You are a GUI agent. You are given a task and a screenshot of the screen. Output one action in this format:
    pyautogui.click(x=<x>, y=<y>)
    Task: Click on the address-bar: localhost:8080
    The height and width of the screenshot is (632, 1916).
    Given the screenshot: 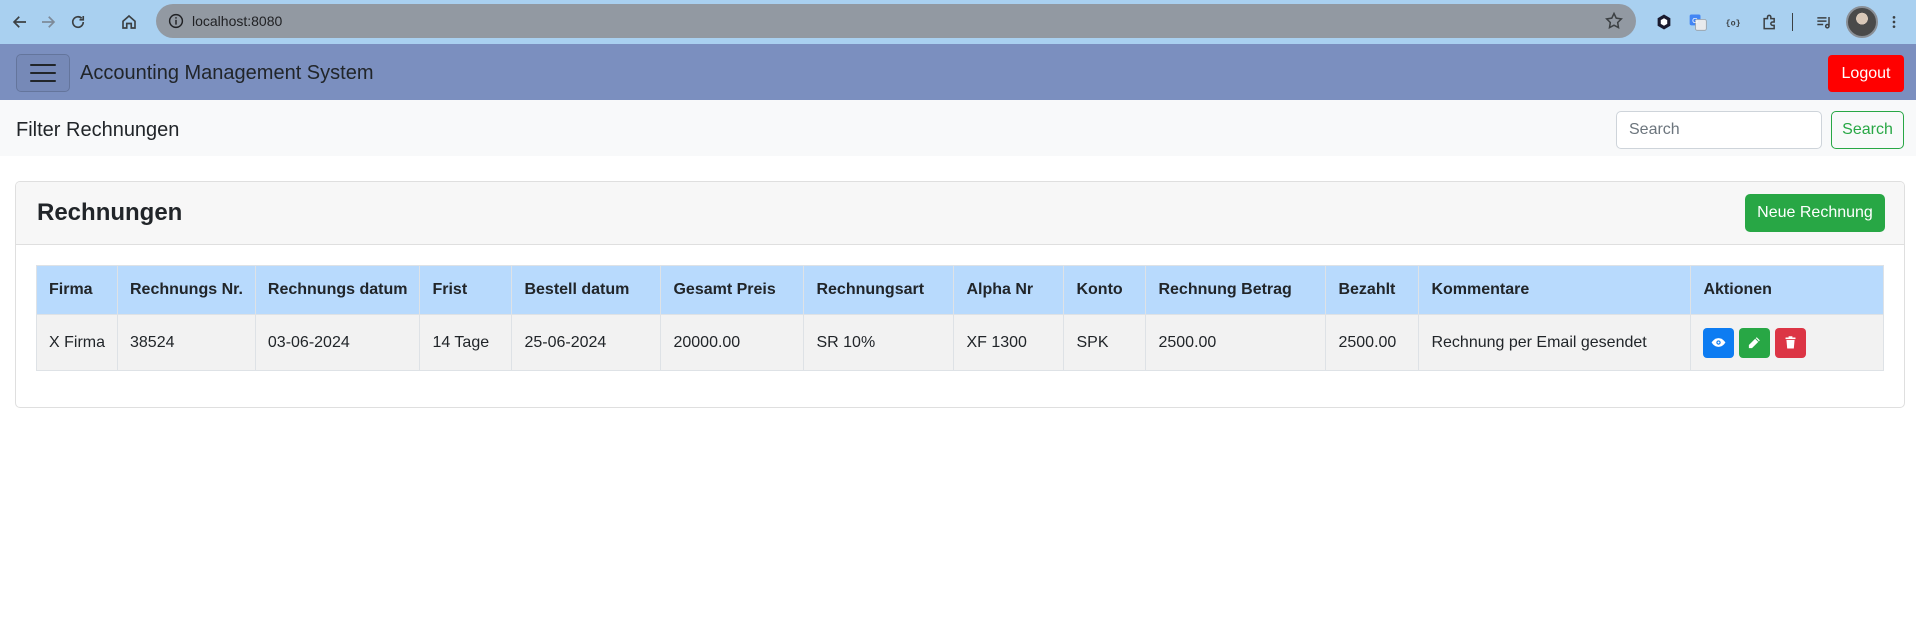 What is the action you would take?
    pyautogui.click(x=896, y=21)
    